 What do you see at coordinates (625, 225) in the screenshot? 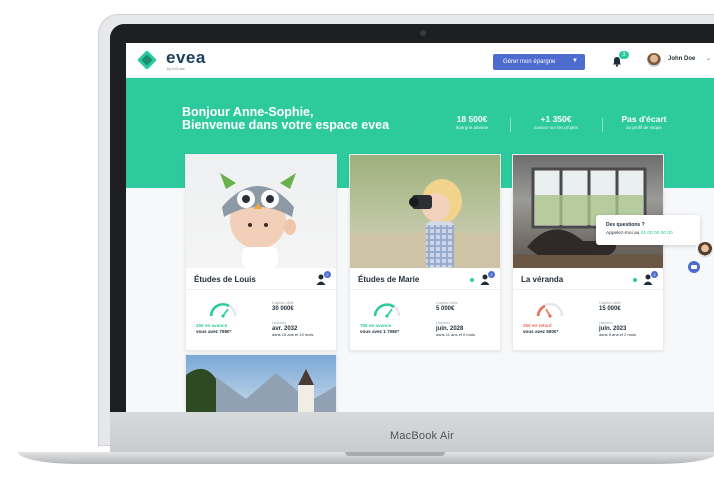
I see `chat-question: Des questions ?` at bounding box center [625, 225].